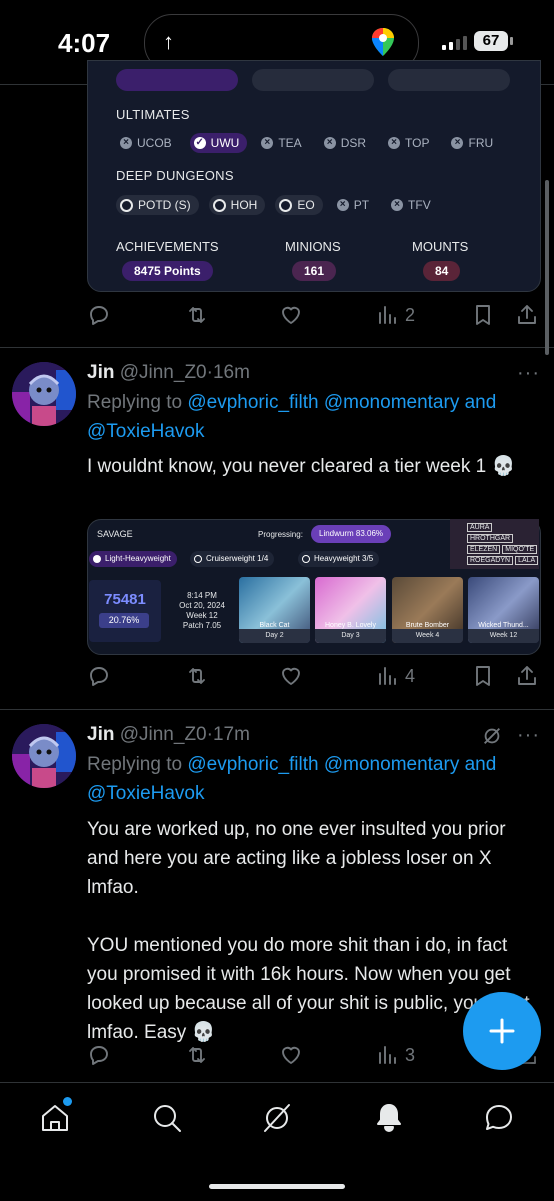 Image resolution: width=554 pixels, height=1201 pixels. Describe the element at coordinates (157, 205) in the screenshot. I see `dungeon-potd: POTD (S)` at that location.